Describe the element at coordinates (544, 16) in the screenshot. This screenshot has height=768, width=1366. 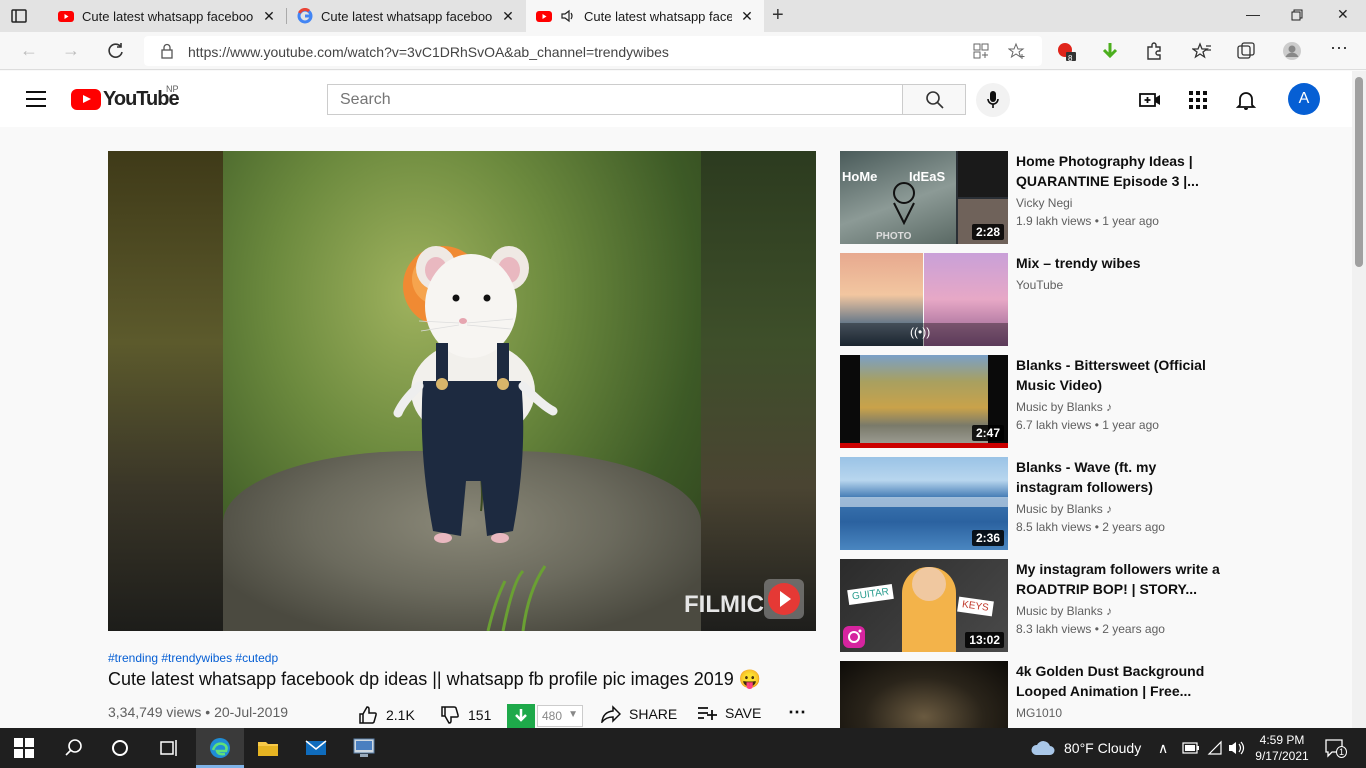
I see `youtube-icon` at that location.